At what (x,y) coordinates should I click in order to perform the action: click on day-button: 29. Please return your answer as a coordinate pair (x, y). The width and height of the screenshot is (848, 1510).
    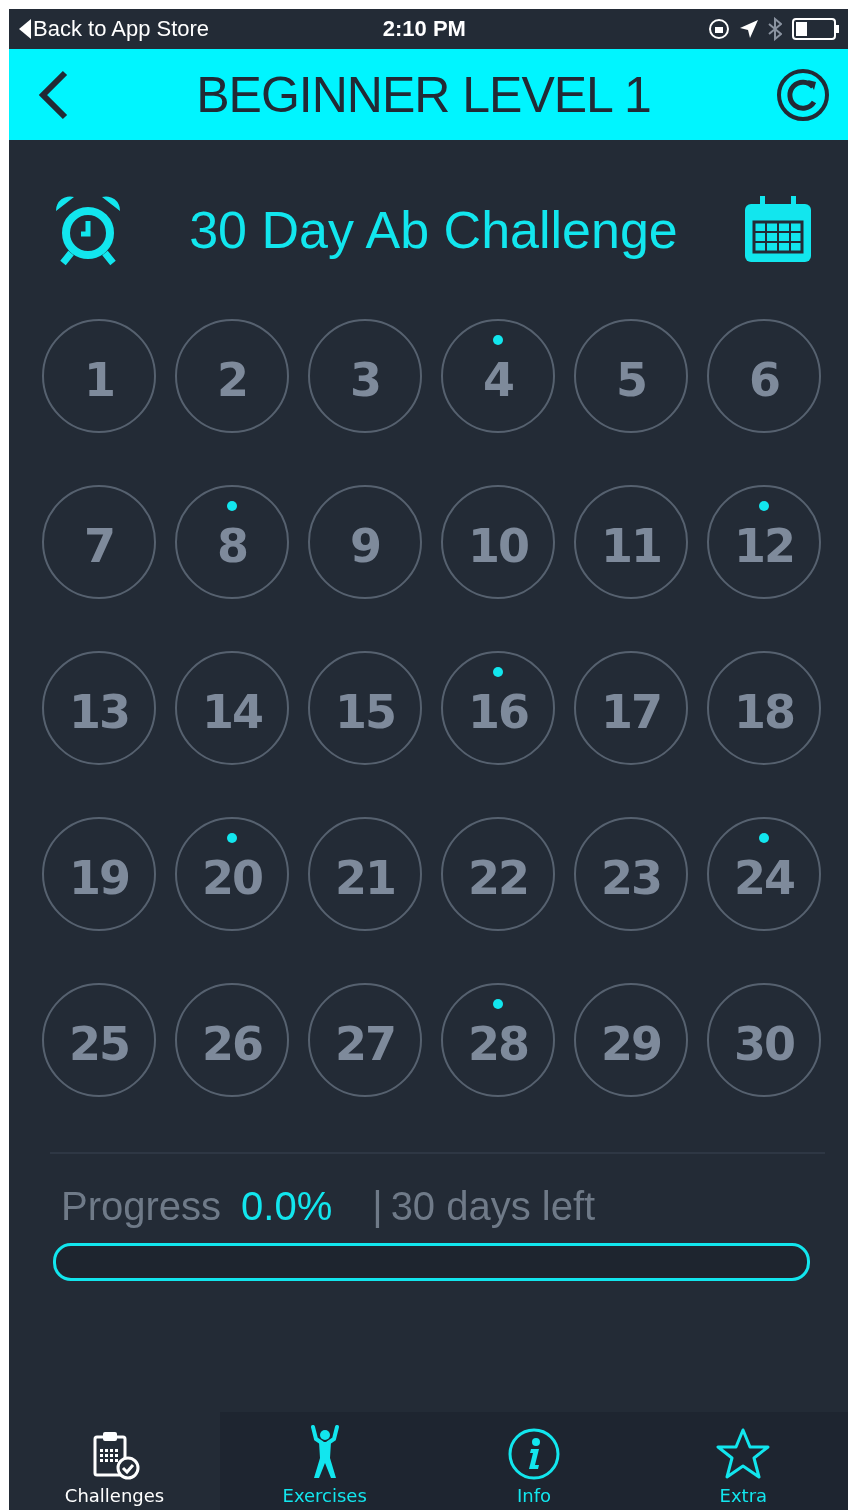
    Looking at the image, I should click on (631, 1040).